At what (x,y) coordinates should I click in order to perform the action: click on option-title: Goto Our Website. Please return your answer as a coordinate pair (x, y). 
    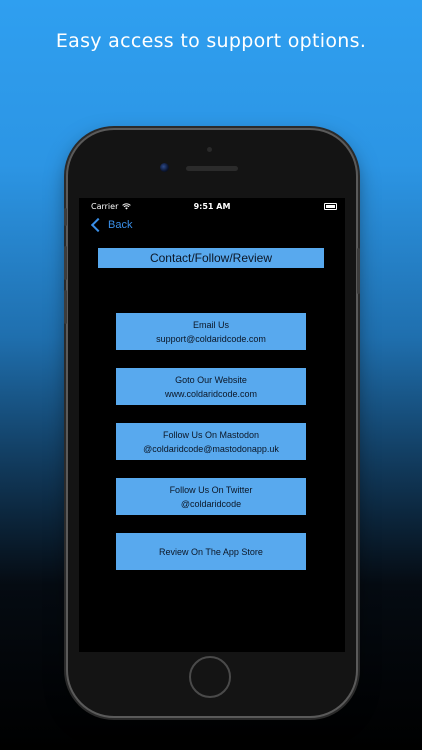
    Looking at the image, I should click on (211, 379).